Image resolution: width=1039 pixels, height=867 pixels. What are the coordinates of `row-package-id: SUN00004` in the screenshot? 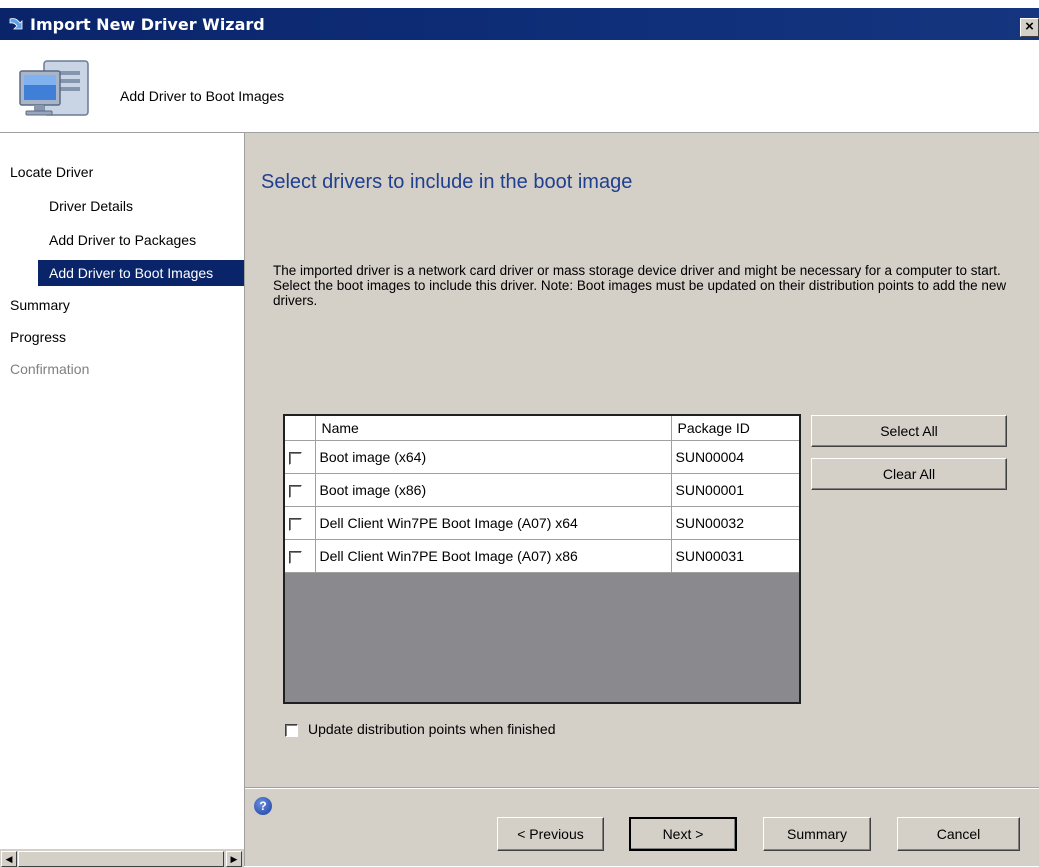 It's located at (735, 457).